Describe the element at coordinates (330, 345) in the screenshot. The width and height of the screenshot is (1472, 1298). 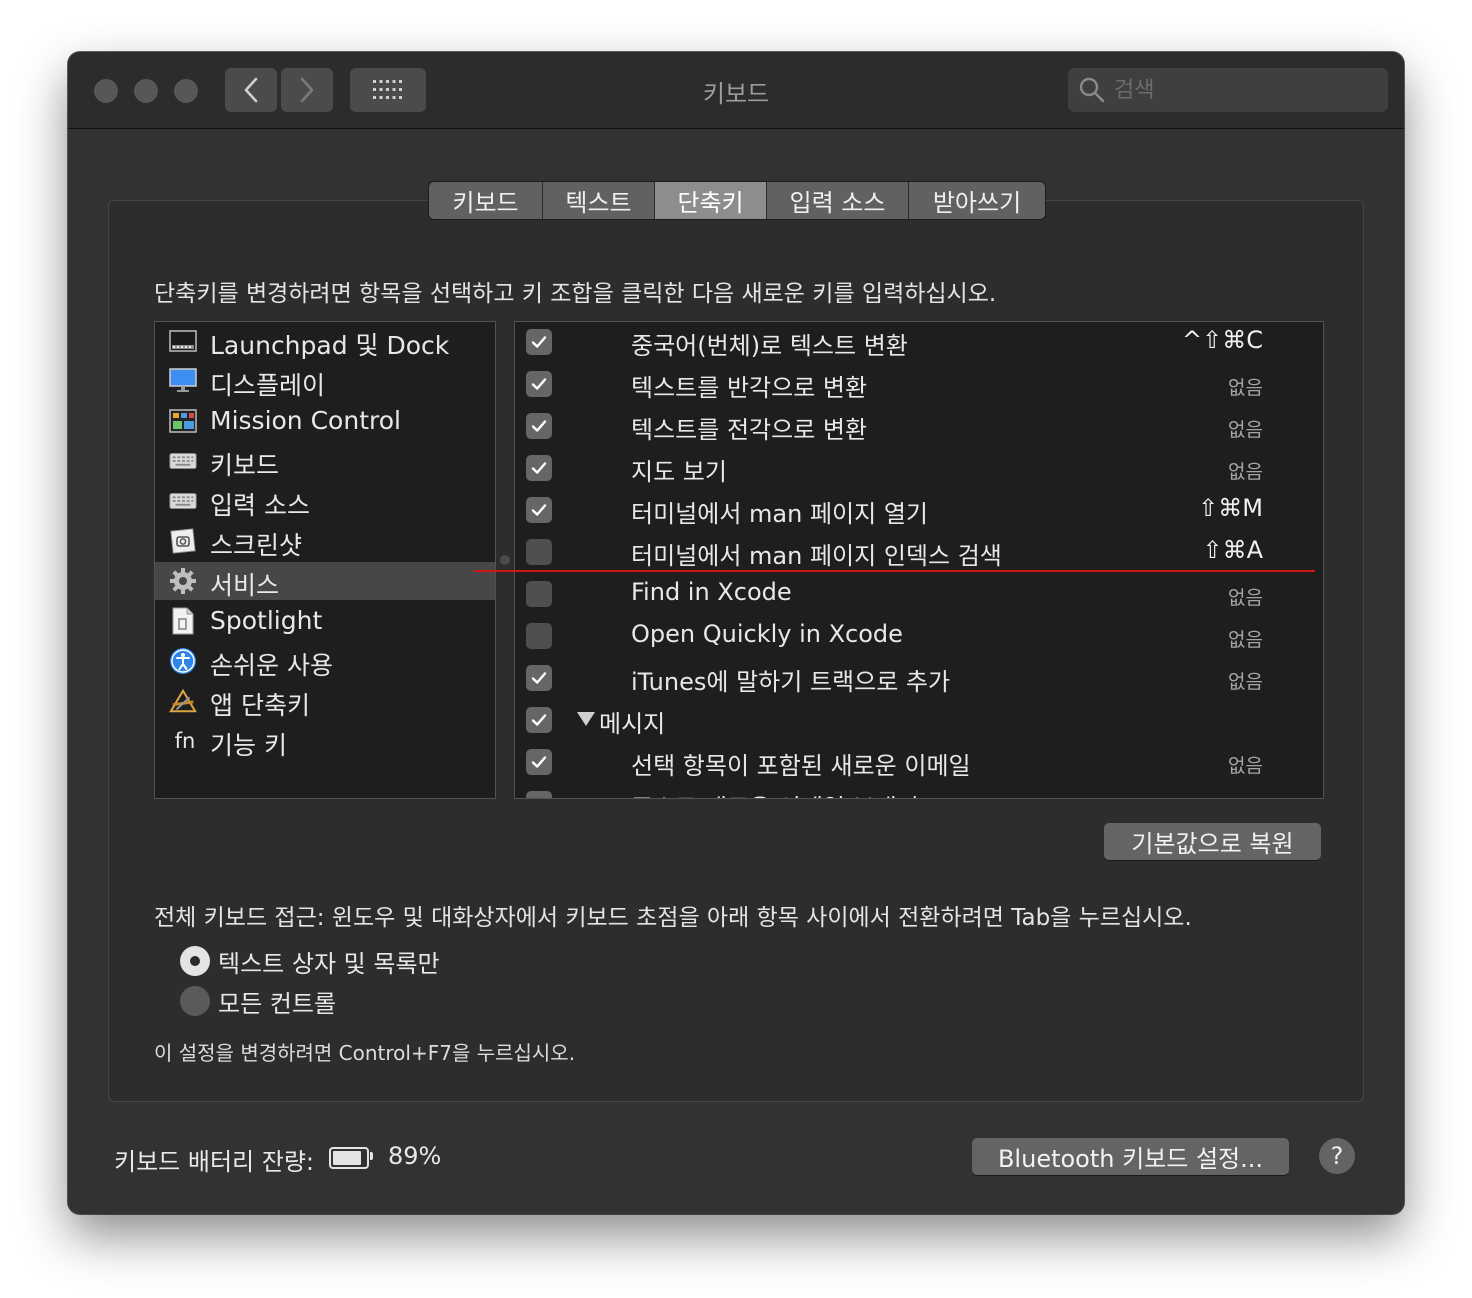
I see `category-label: Launchpad 및 Dock` at that location.